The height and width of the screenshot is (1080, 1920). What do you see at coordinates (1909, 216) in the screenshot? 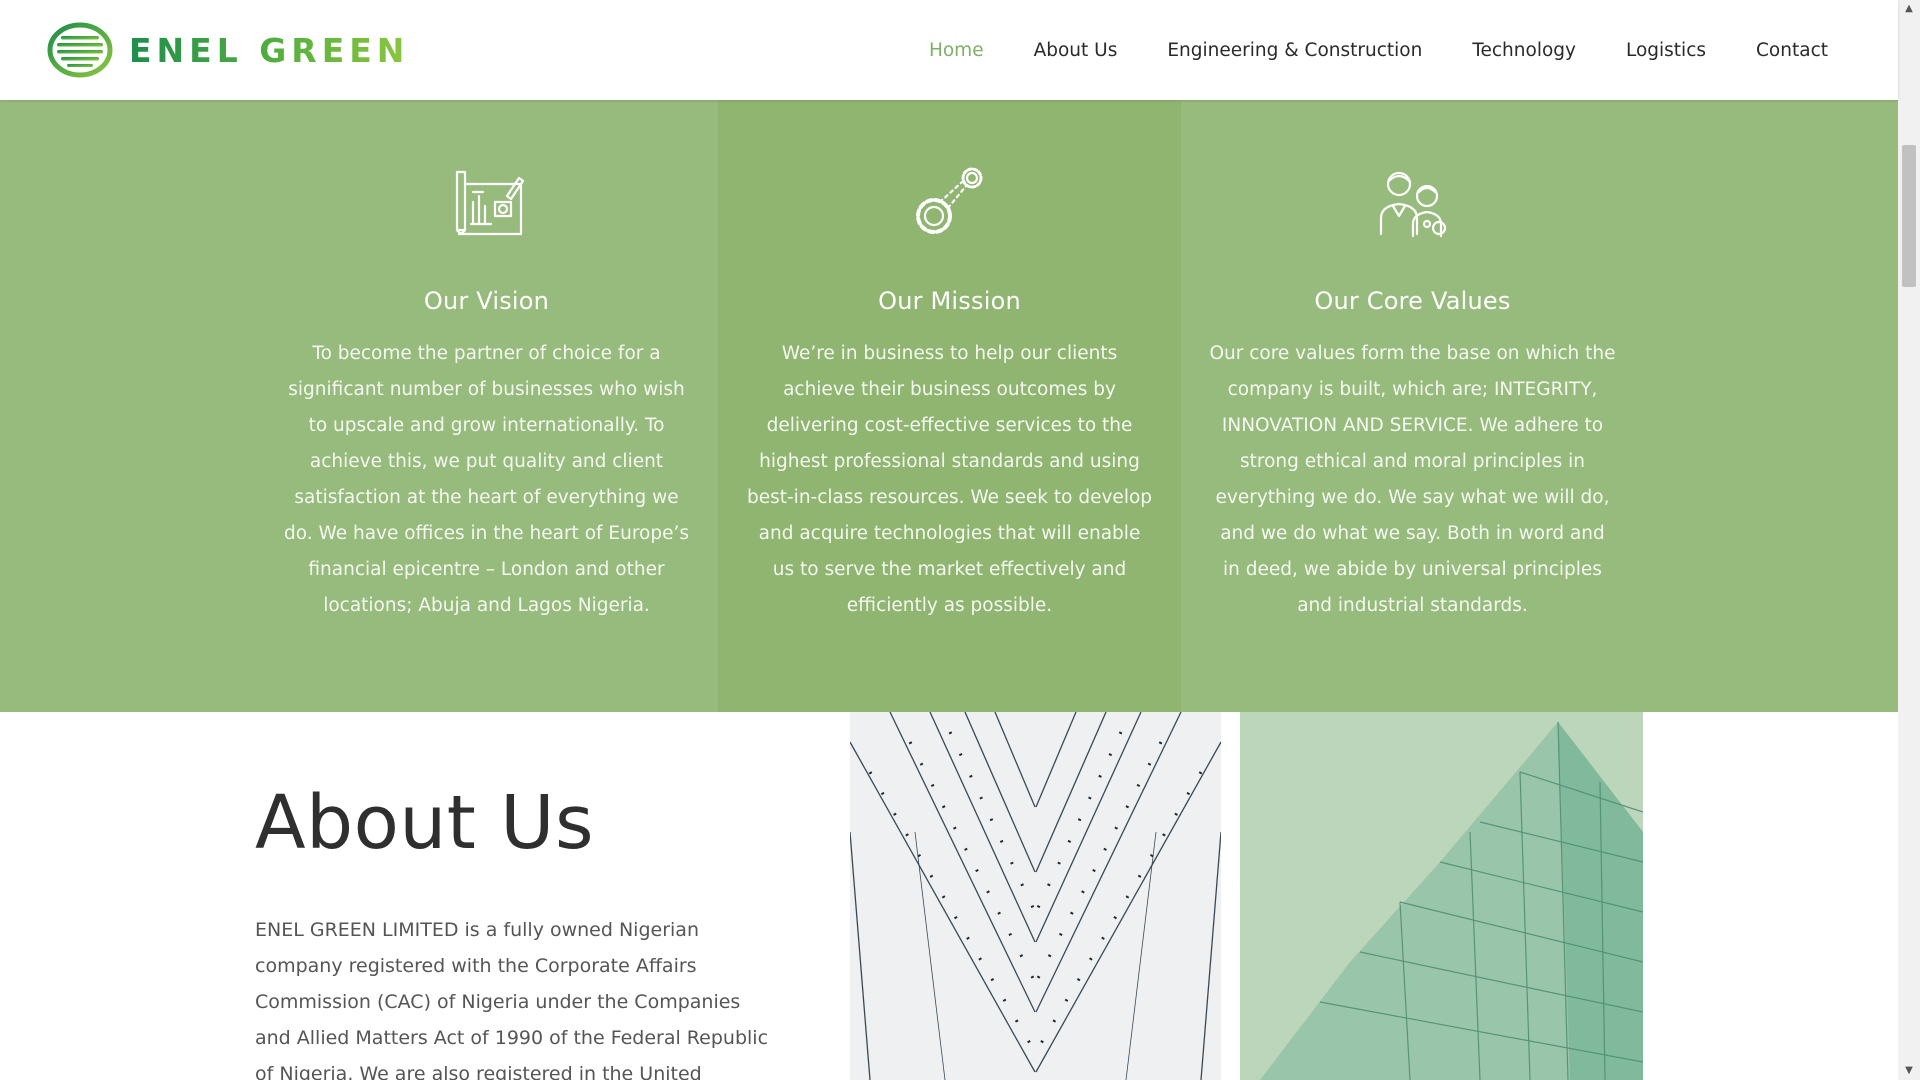
I see `scroll-thumb` at bounding box center [1909, 216].